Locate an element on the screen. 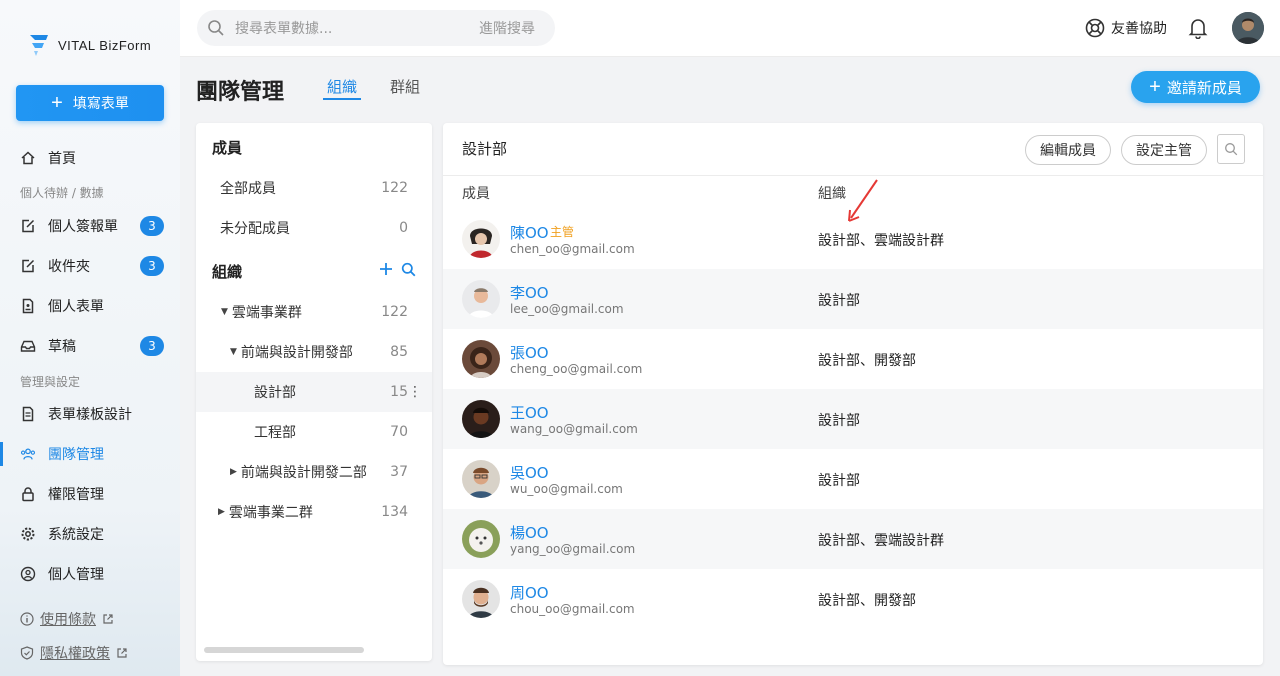 This screenshot has height=676, width=1280. fill-form-button: + 填寫表單 is located at coordinates (90, 103).